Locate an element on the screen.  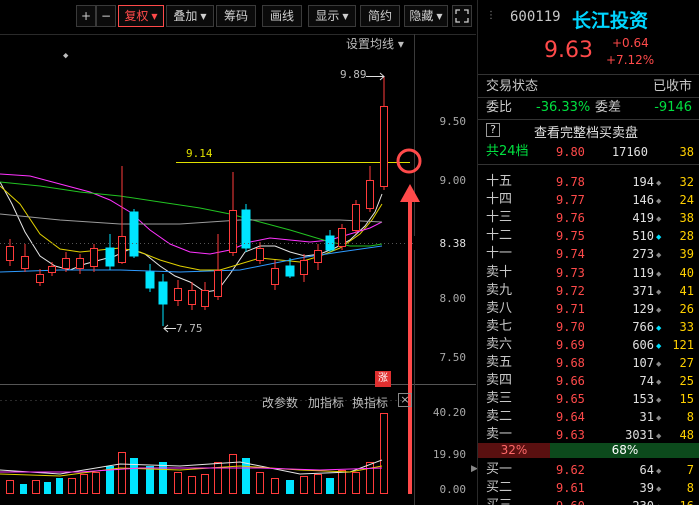
ma-line-green is located at coordinates (191, 214).